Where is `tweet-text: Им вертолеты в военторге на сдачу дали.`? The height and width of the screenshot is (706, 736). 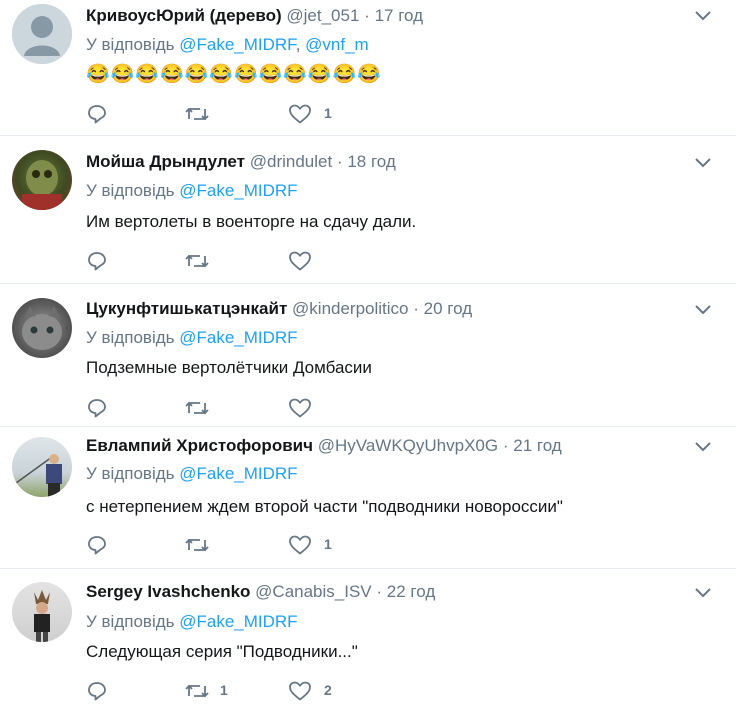
tweet-text: Им вертолеты в военторге на сдачу дали. is located at coordinates (251, 221).